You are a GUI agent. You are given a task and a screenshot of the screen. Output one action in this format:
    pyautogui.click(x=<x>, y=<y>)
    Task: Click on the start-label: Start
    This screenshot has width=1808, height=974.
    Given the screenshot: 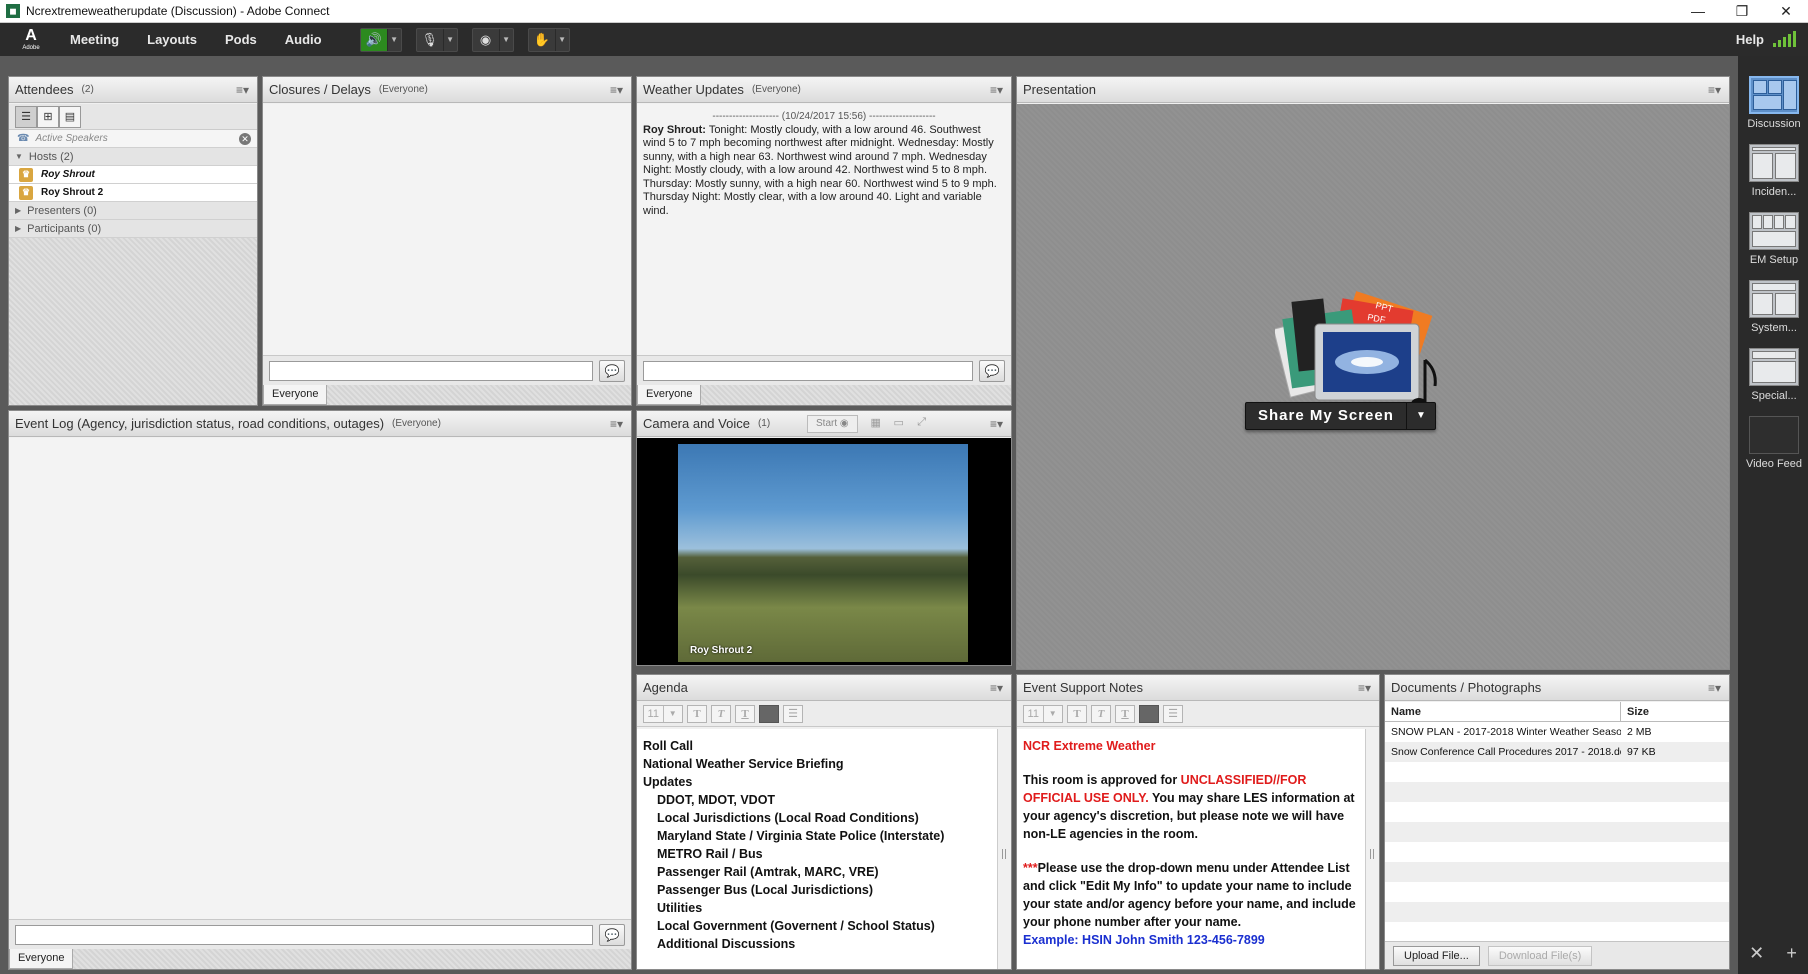 What is the action you would take?
    pyautogui.click(x=827, y=423)
    